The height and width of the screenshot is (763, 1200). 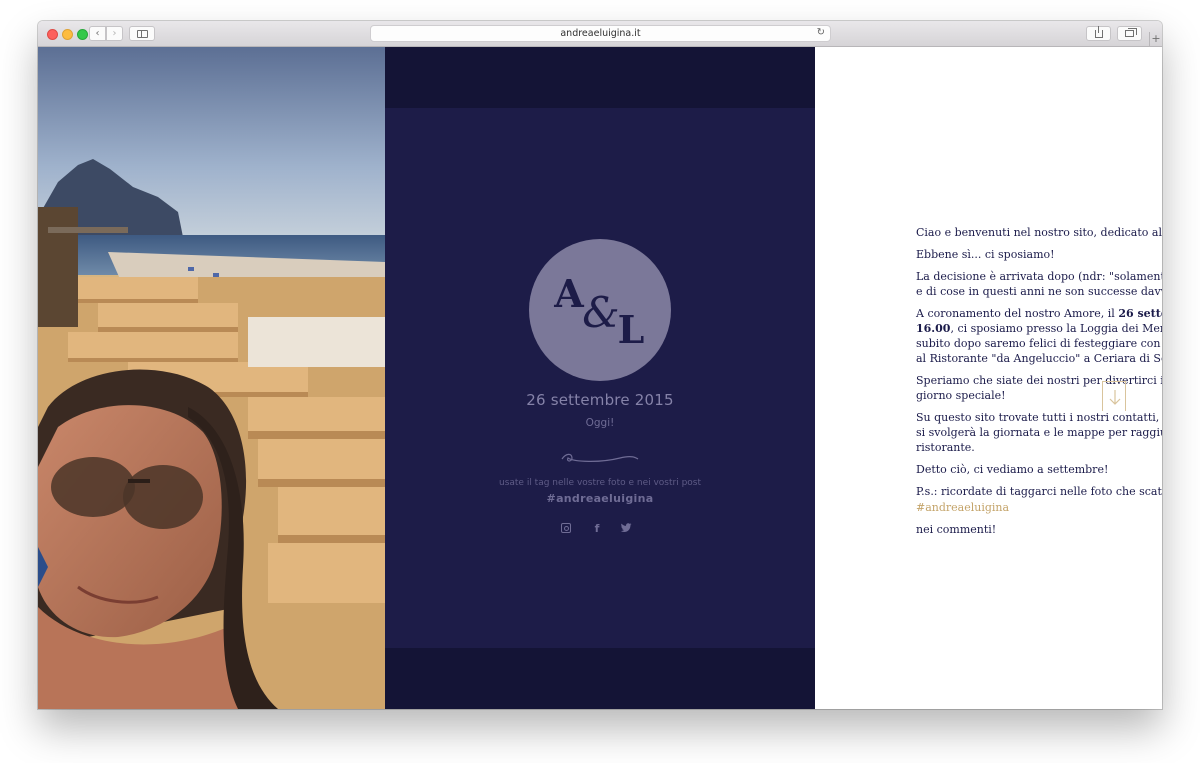 What do you see at coordinates (1012, 469) in the screenshot?
I see `intro-paragraph-closing: Detto ciò, ci vediamo a settembre!` at bounding box center [1012, 469].